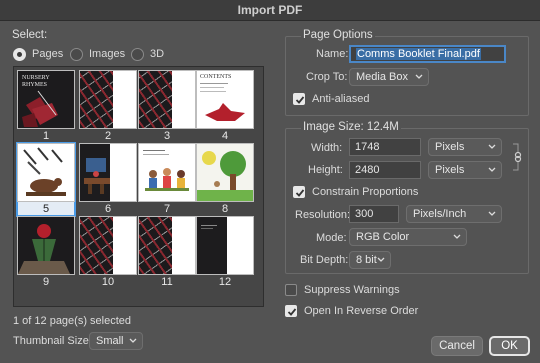  Describe the element at coordinates (291, 311) in the screenshot. I see `reverse-order-checkbox` at that location.